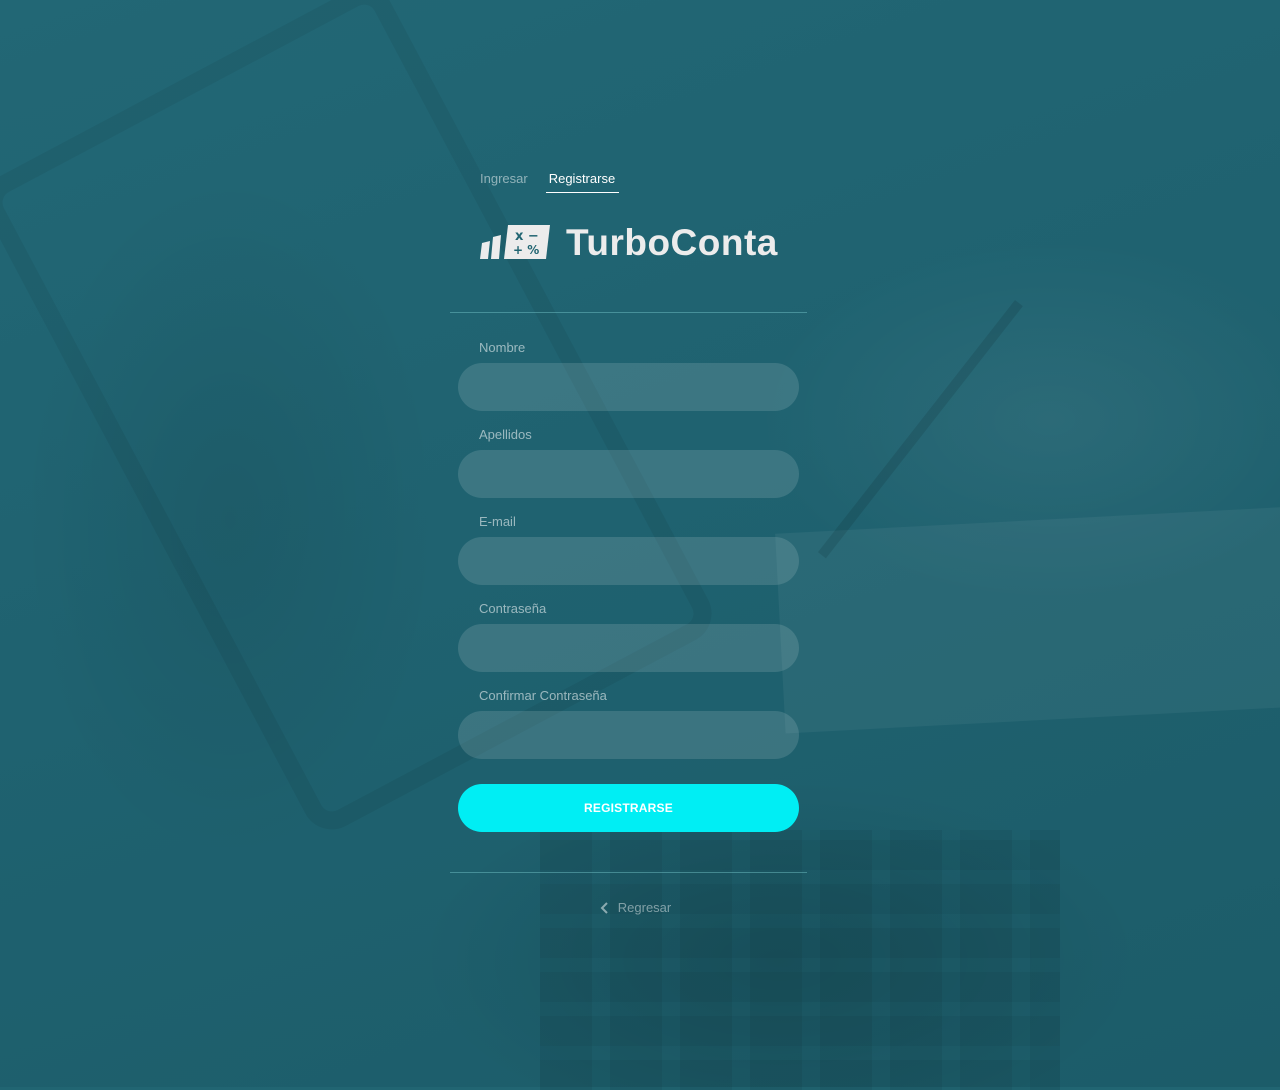  I want to click on calculator-chart-icon: x − + %, so click(515, 242).